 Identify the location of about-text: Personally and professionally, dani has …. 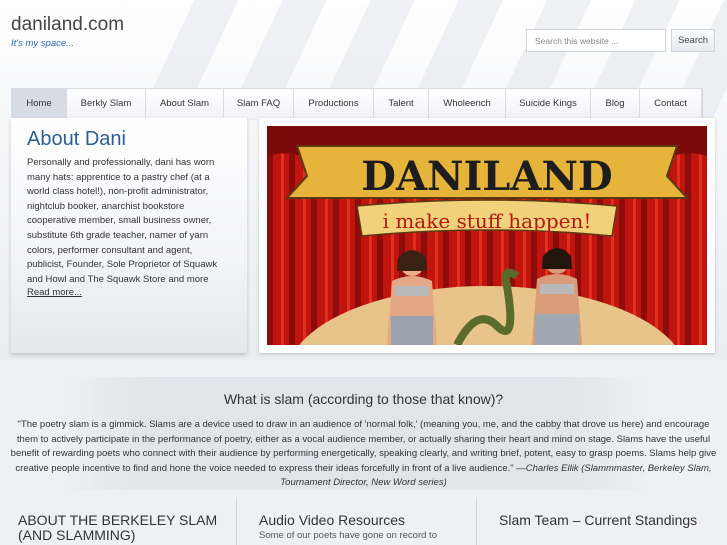
(122, 221).